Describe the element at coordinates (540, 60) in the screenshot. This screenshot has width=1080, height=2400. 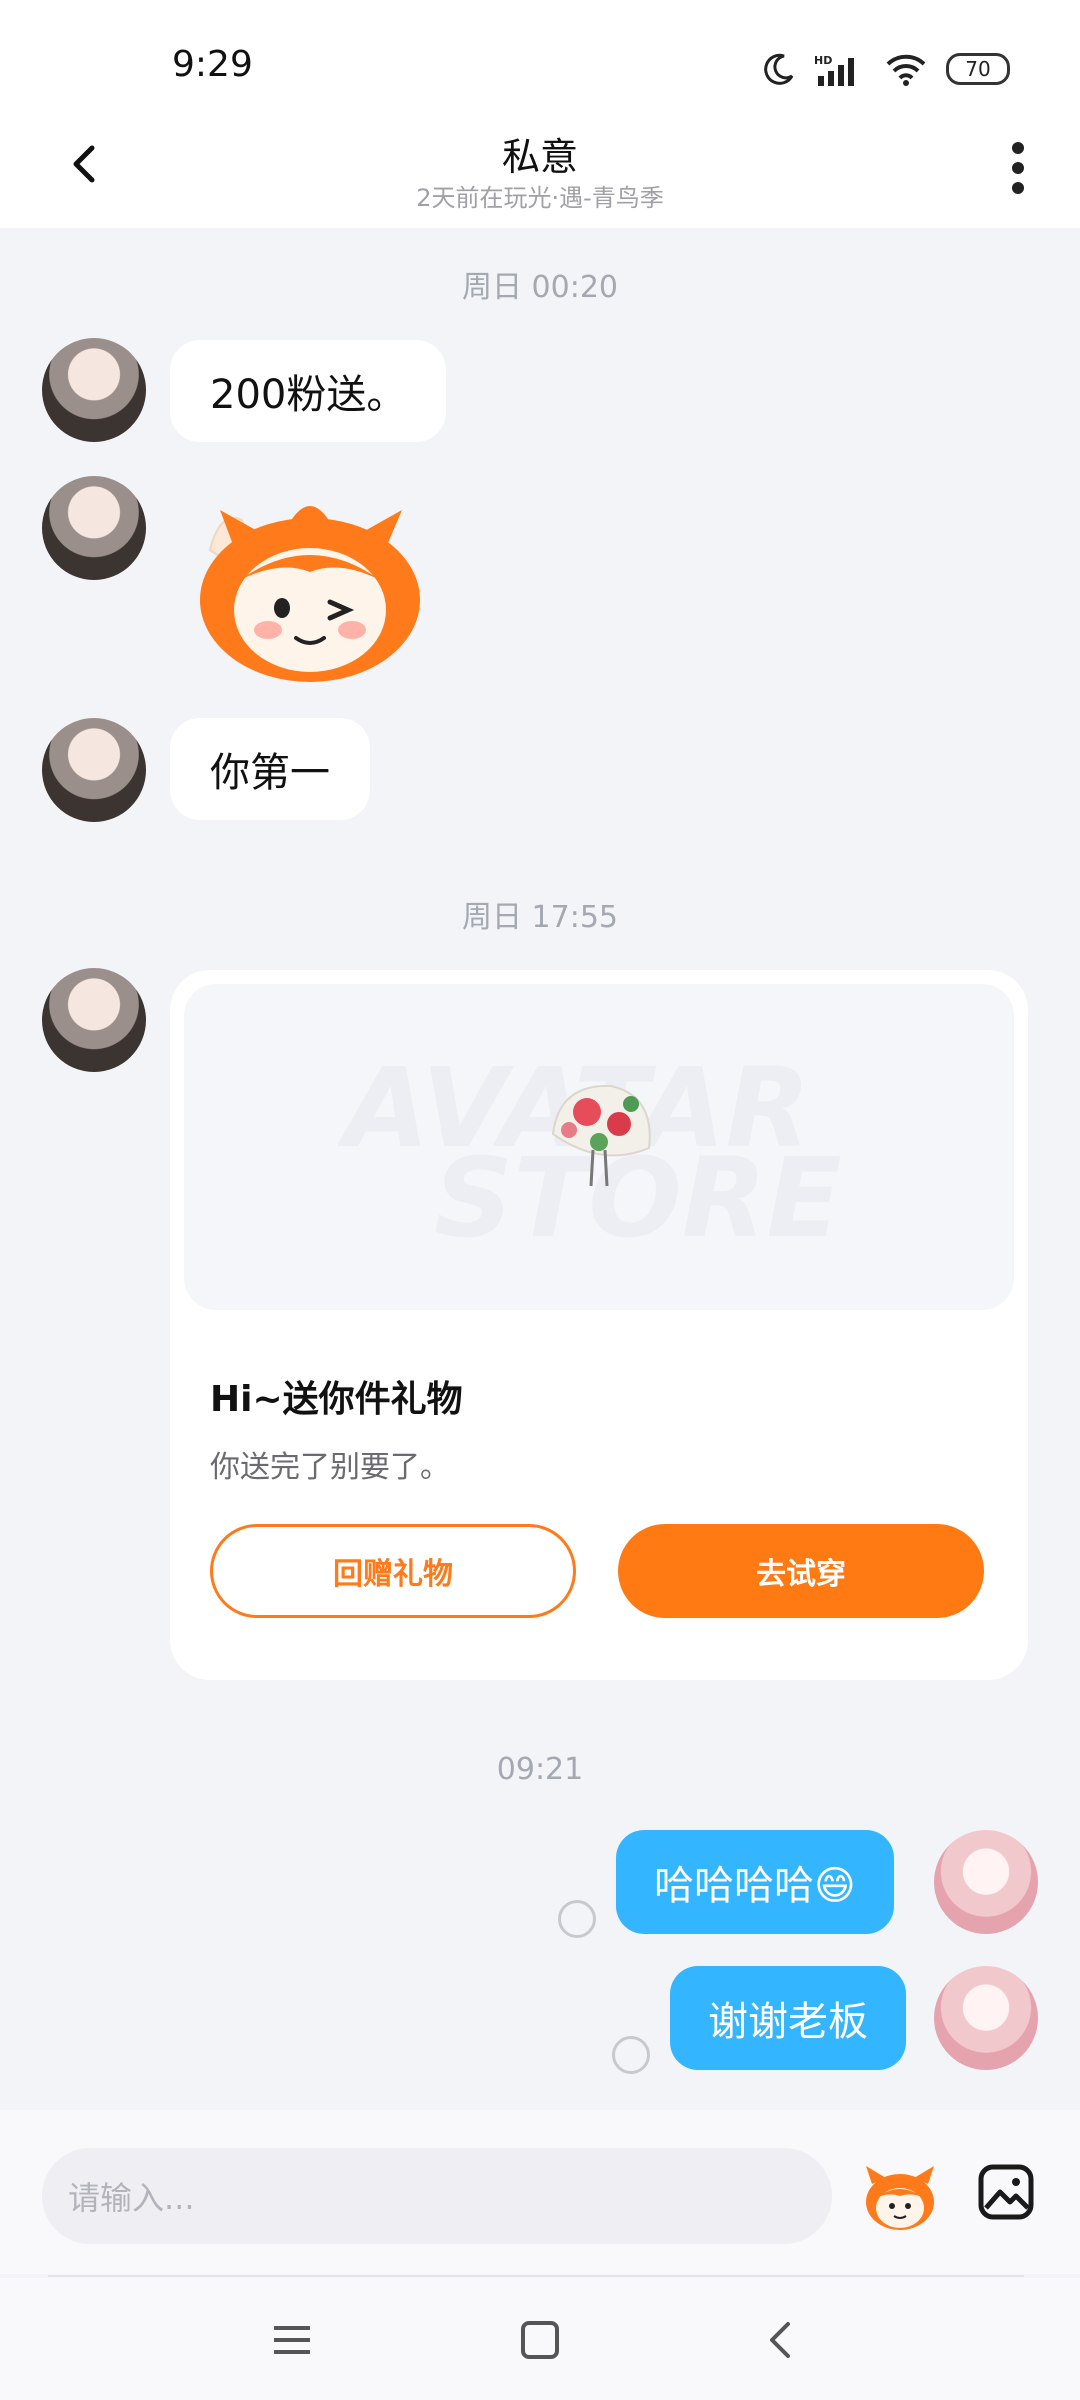
I see `status-bar: 9:29 HD 70` at that location.